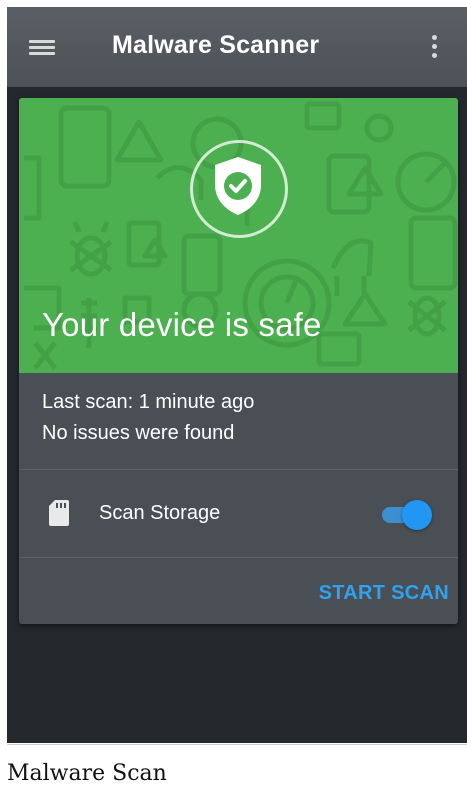 The width and height of the screenshot is (467, 795). I want to click on last-scan-text: Last scan: 1 minute ago, so click(148, 402).